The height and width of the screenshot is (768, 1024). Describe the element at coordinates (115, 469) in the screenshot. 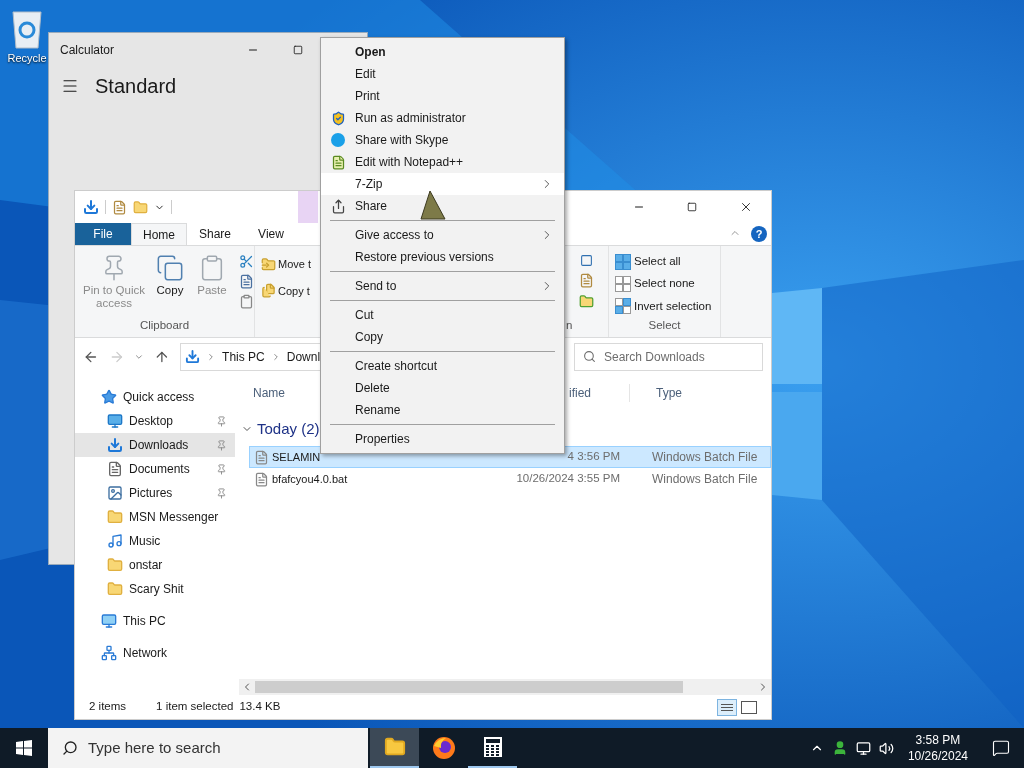

I see `document-icon` at that location.